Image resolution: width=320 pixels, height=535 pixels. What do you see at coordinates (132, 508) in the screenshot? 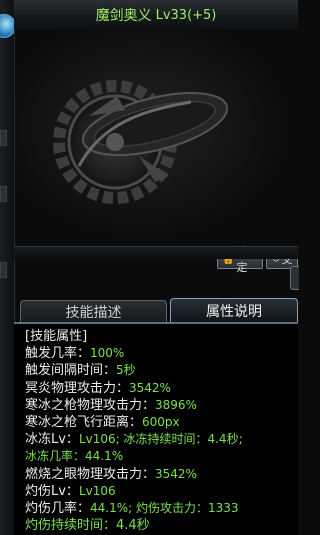
I see `property-line: 灼伤几率：44.1%; 灼伤攻击力：1333` at bounding box center [132, 508].